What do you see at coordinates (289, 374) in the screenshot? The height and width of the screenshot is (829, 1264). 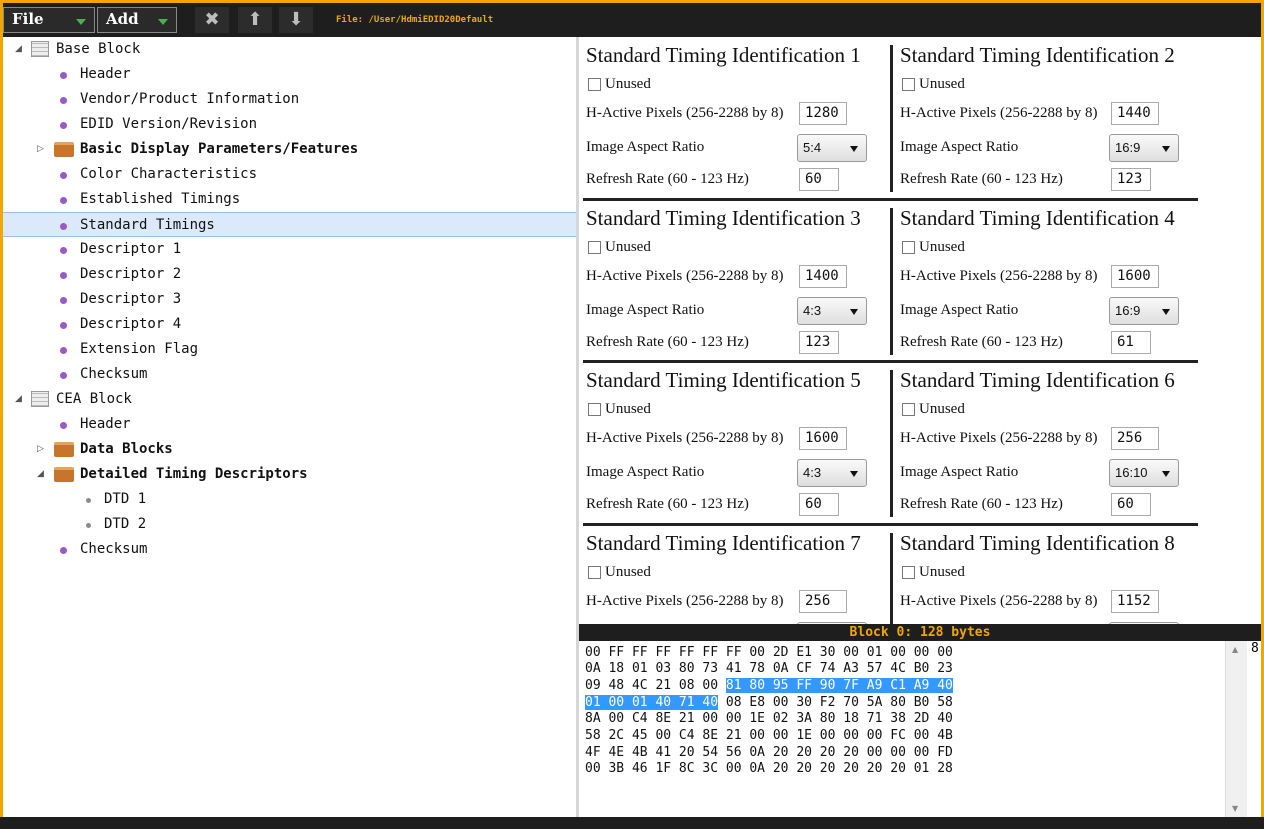 I see `tree-item-checksum: Checksum` at bounding box center [289, 374].